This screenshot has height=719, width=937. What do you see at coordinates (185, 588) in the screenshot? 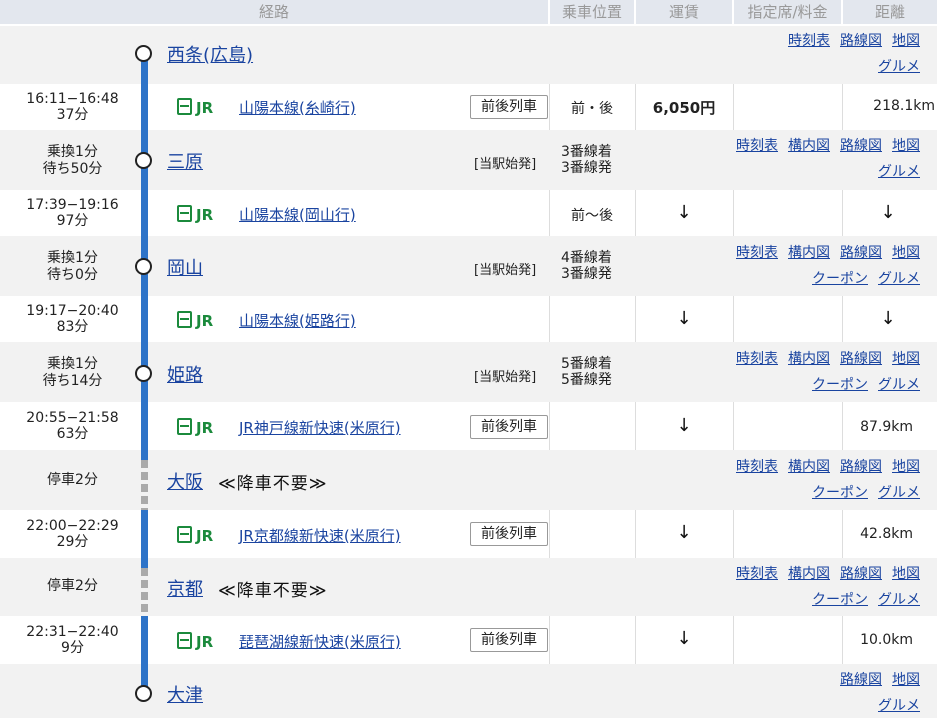
I see `station-kyoto: 京都` at bounding box center [185, 588].